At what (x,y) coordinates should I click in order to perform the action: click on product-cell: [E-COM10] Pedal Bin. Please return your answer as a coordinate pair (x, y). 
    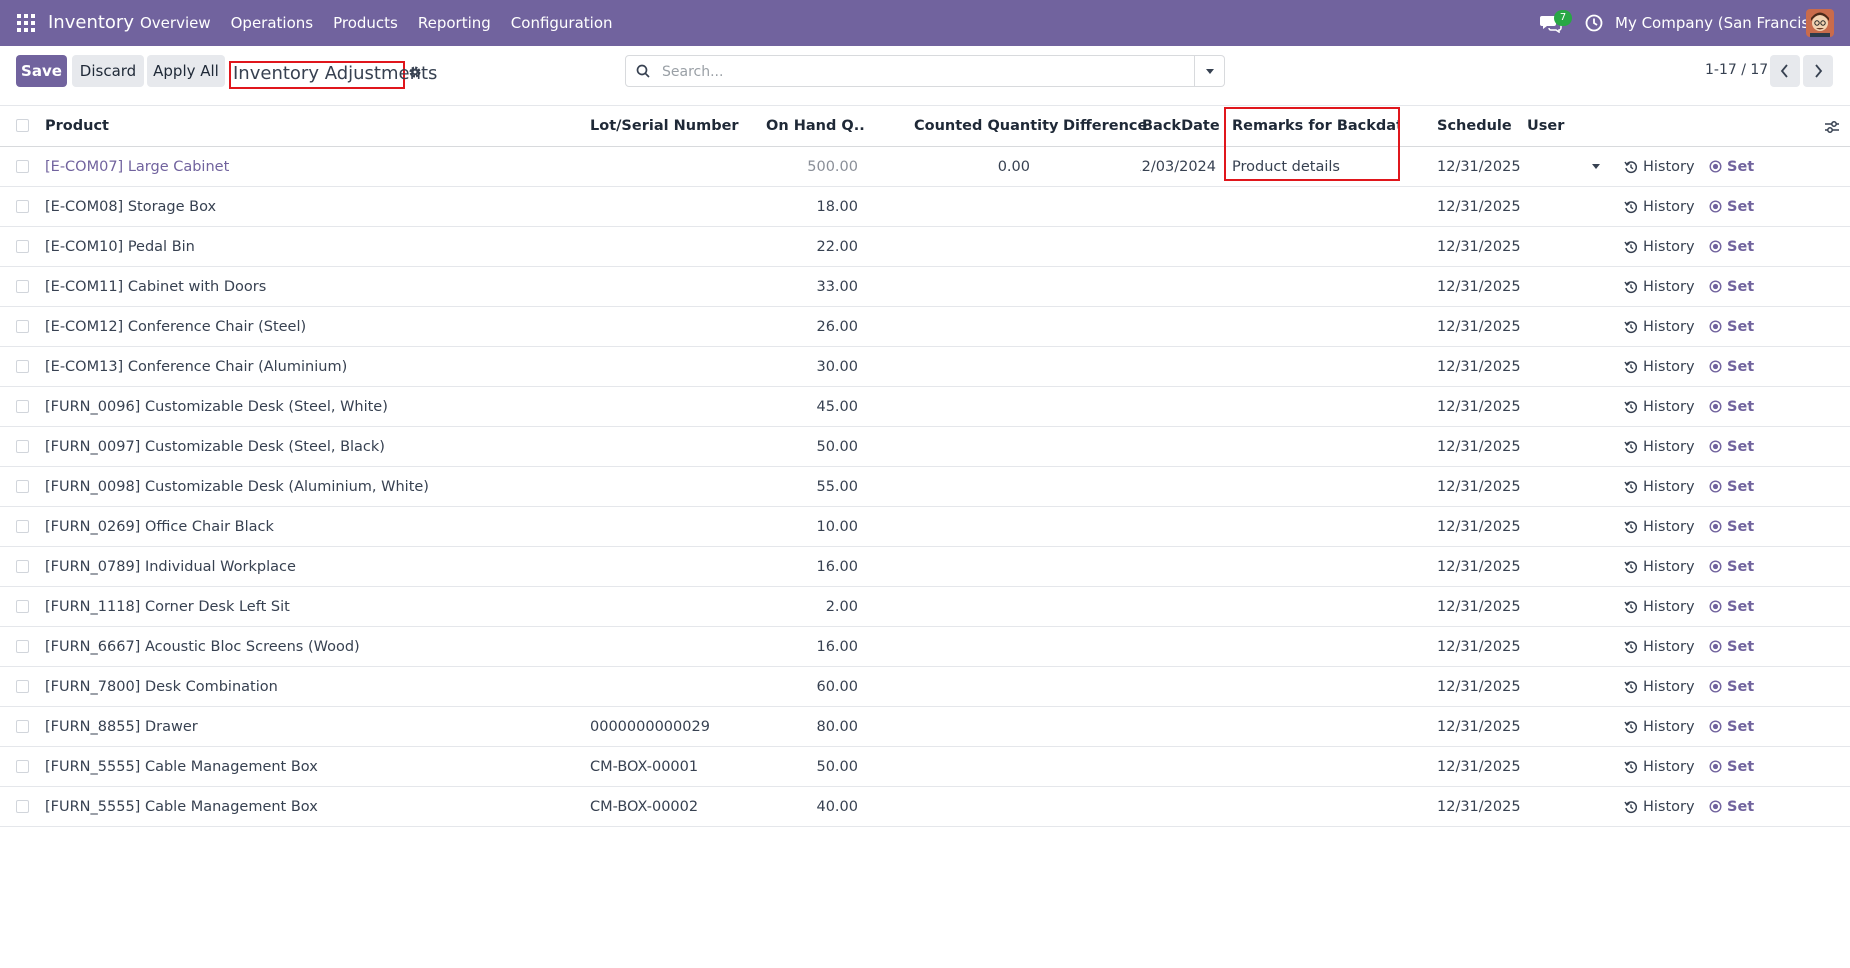
    Looking at the image, I should click on (315, 246).